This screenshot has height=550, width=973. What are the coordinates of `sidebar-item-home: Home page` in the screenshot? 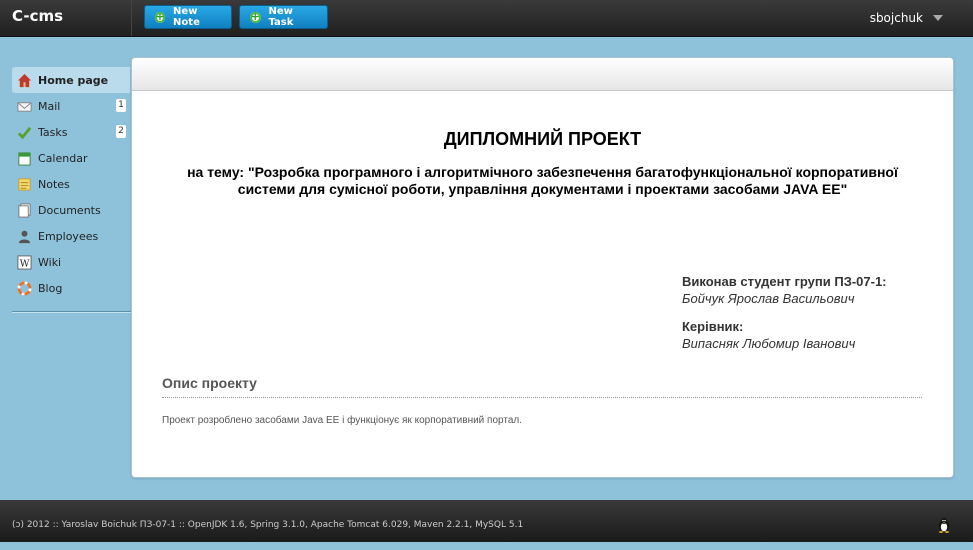 It's located at (71, 80).